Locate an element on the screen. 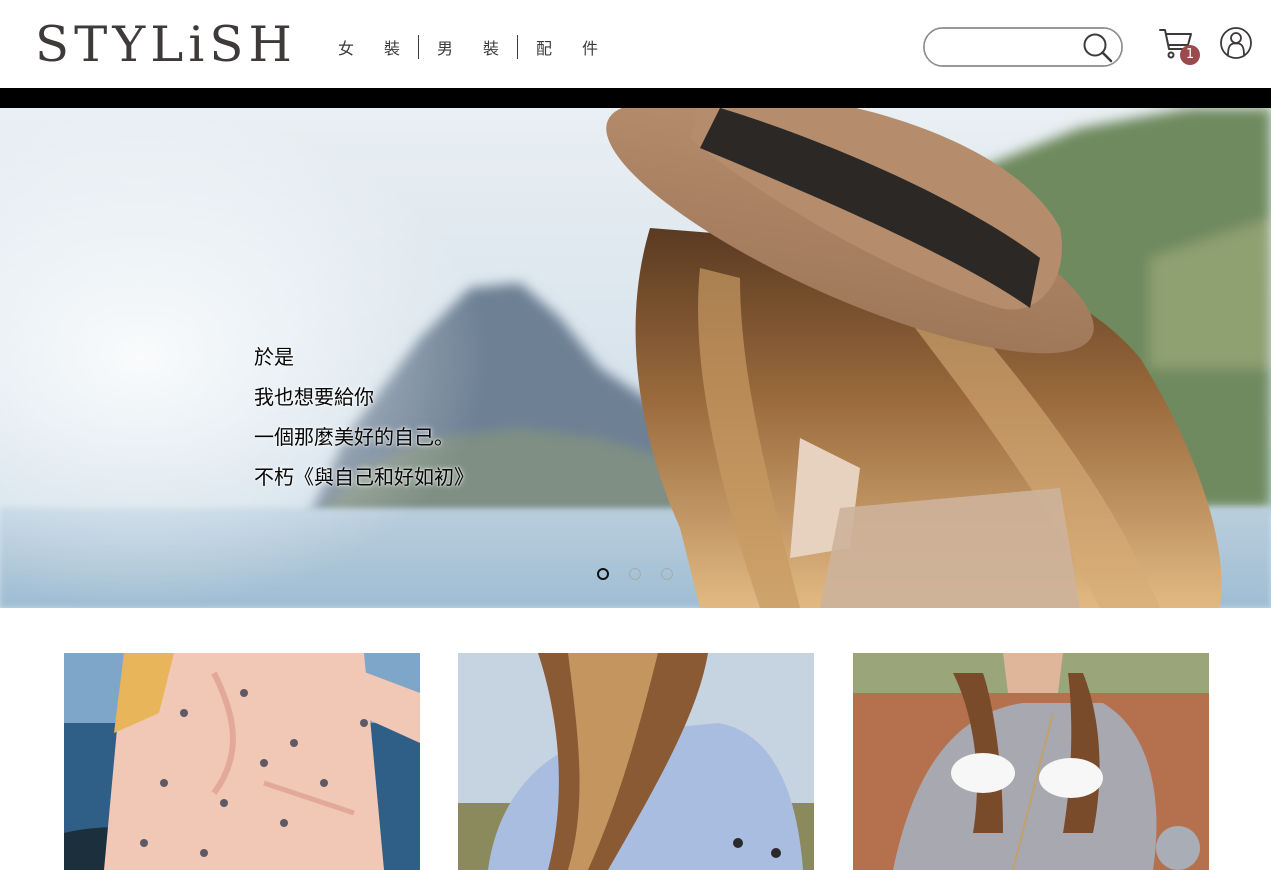 The height and width of the screenshot is (870, 1271). header-divider-bar is located at coordinates (635, 98).